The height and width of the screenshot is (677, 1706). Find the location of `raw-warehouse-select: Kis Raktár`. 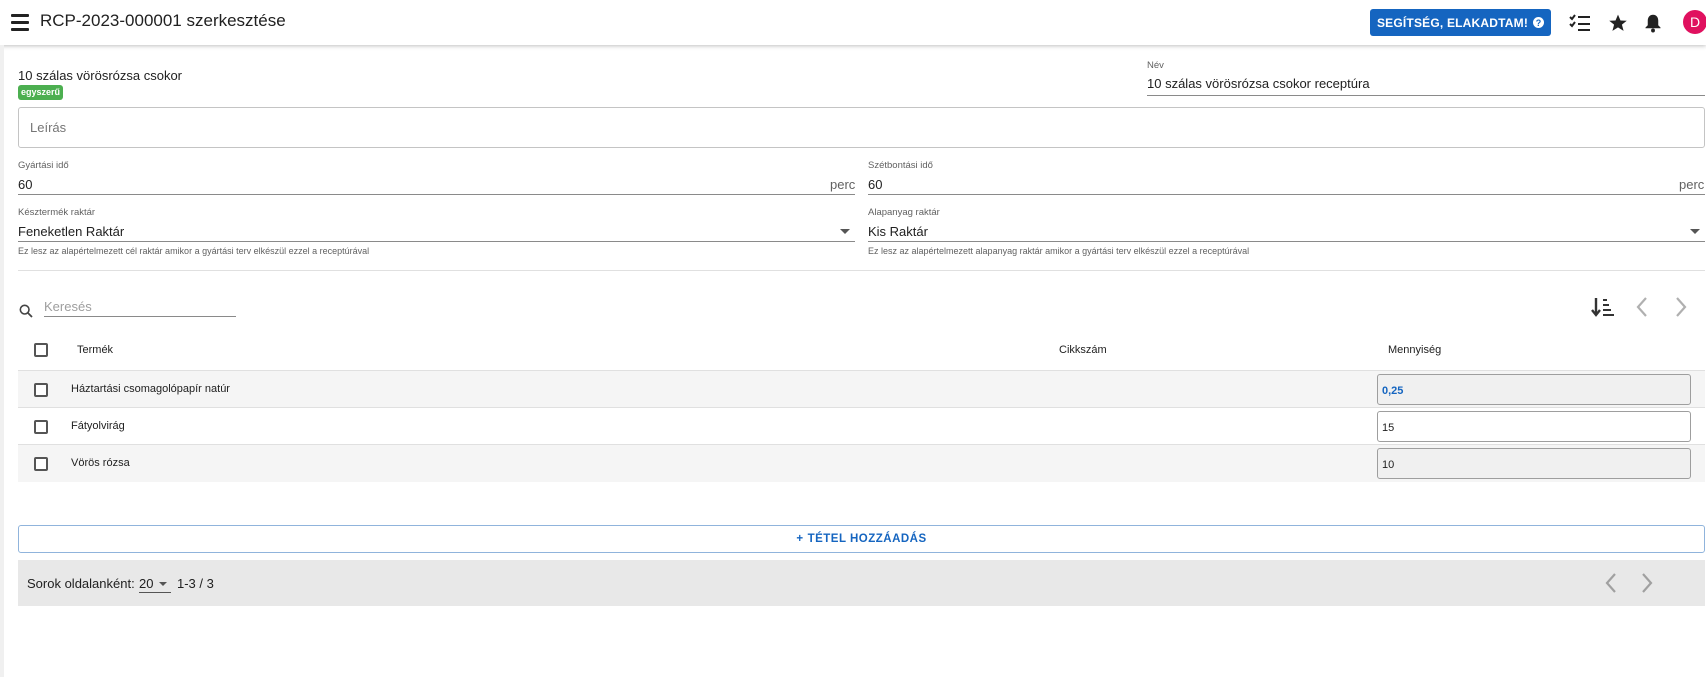

raw-warehouse-select: Kis Raktár is located at coordinates (898, 231).